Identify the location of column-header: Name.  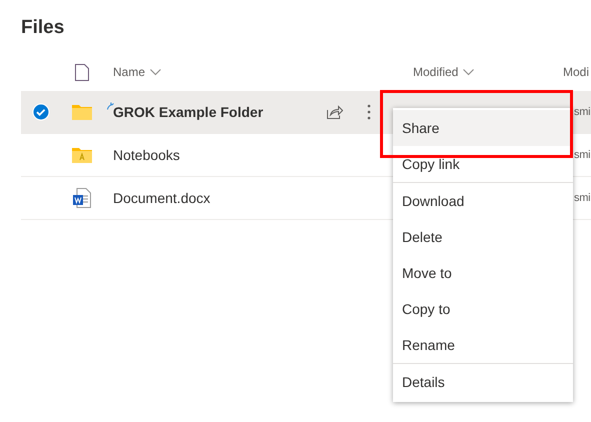
(129, 72).